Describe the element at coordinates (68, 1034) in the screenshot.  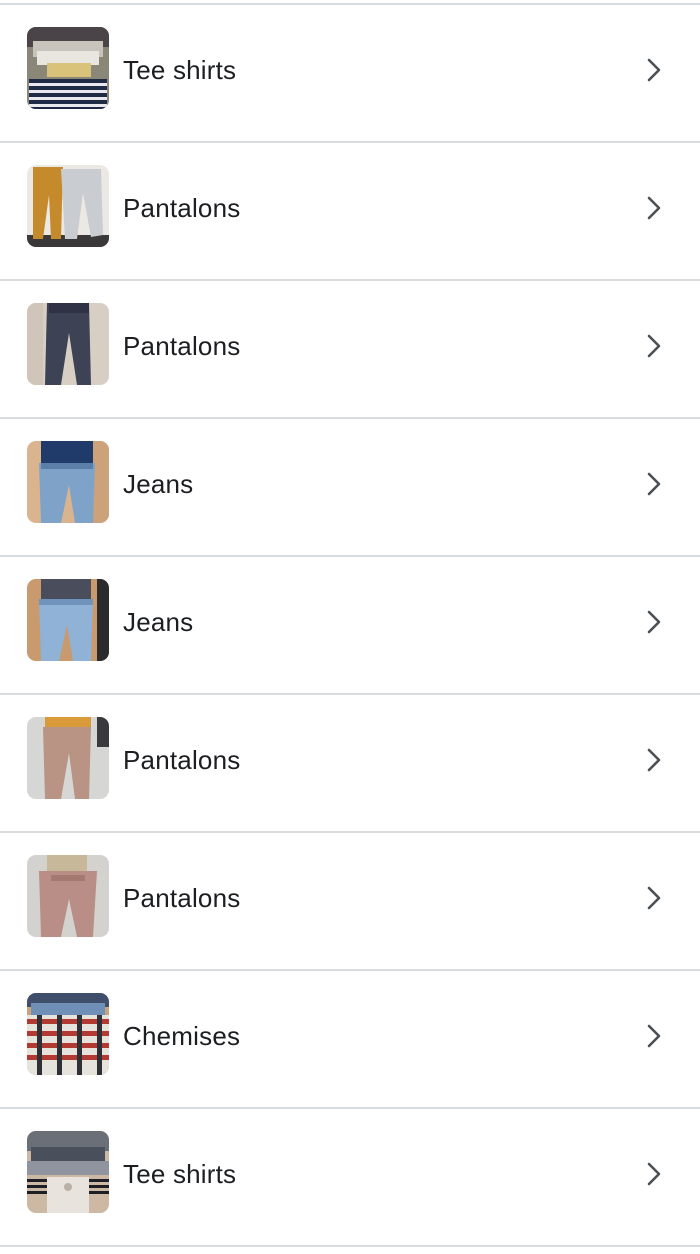
I see `thumbnail-shirts-image` at that location.